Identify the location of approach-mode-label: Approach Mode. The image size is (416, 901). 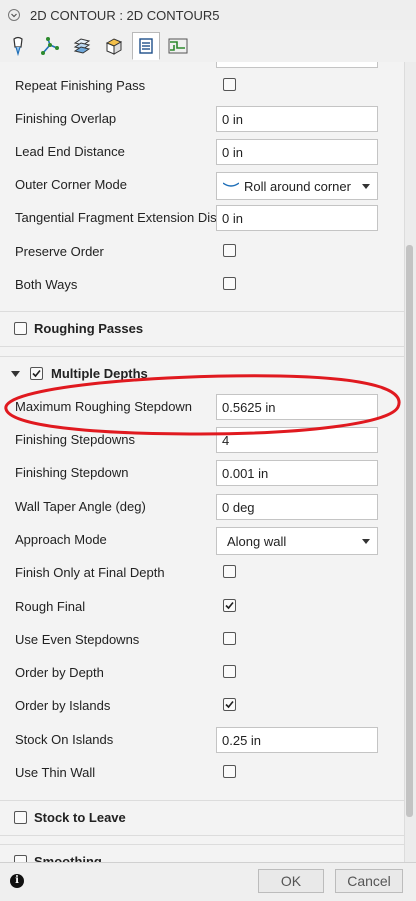
(61, 539).